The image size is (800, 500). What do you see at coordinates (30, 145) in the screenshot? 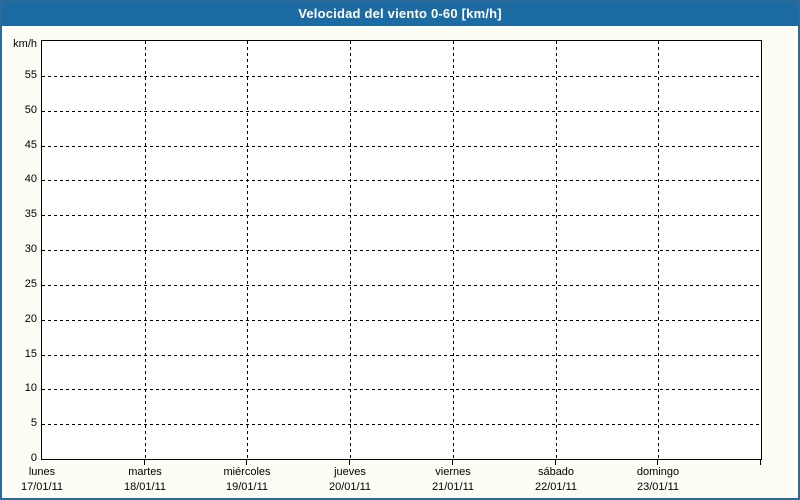
I see `y-tick-label: 45` at bounding box center [30, 145].